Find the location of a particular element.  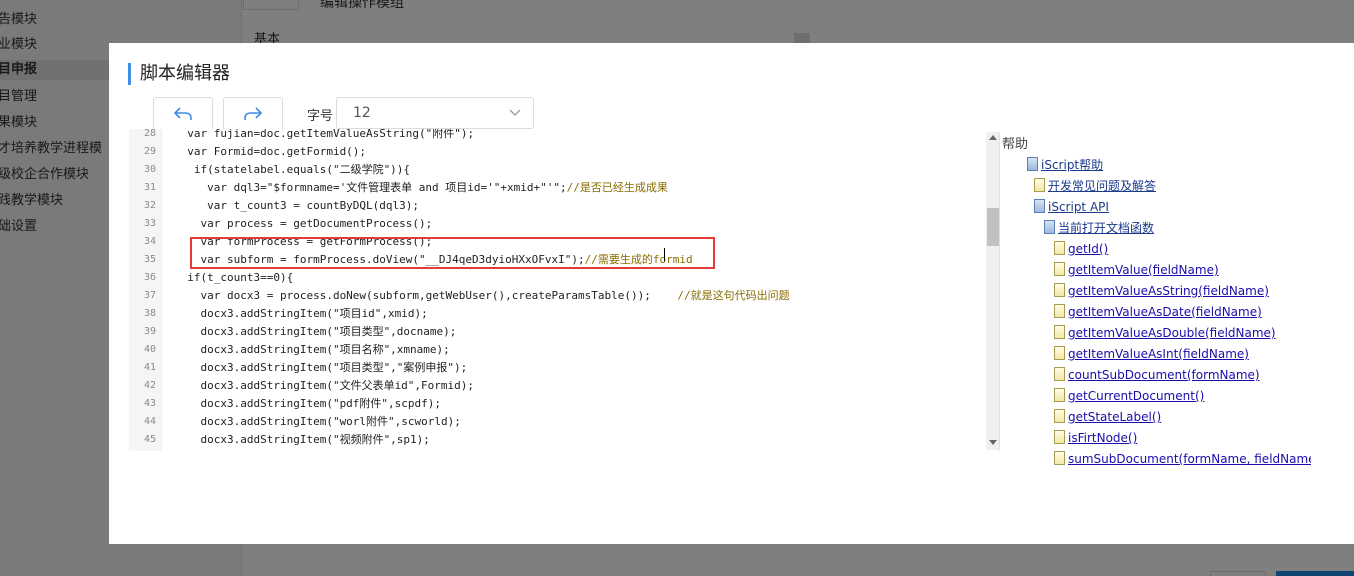

code-line: 46 process.doCreate(docx3); is located at coordinates (556, 450).